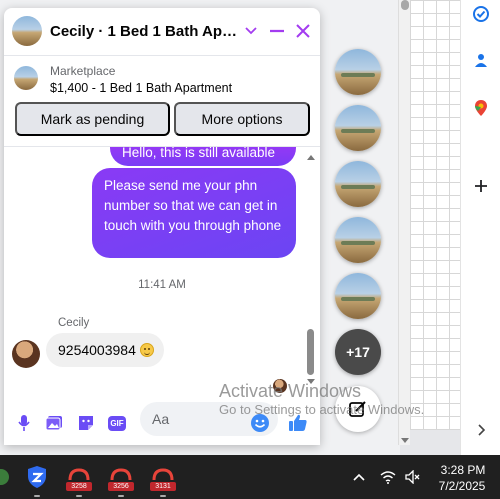 The image size is (500, 499). Describe the element at coordinates (359, 477) in the screenshot. I see `chevron-up-icon` at that location.